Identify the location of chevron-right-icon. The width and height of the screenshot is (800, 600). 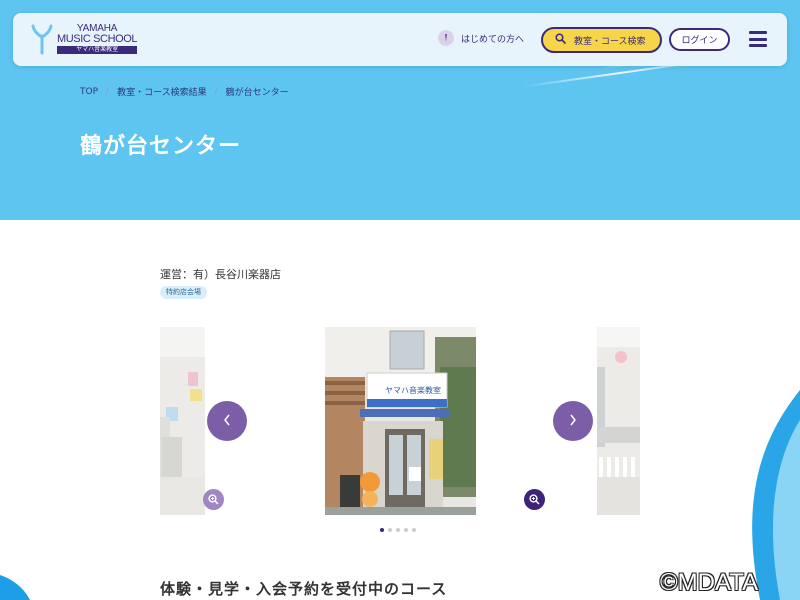
(573, 421).